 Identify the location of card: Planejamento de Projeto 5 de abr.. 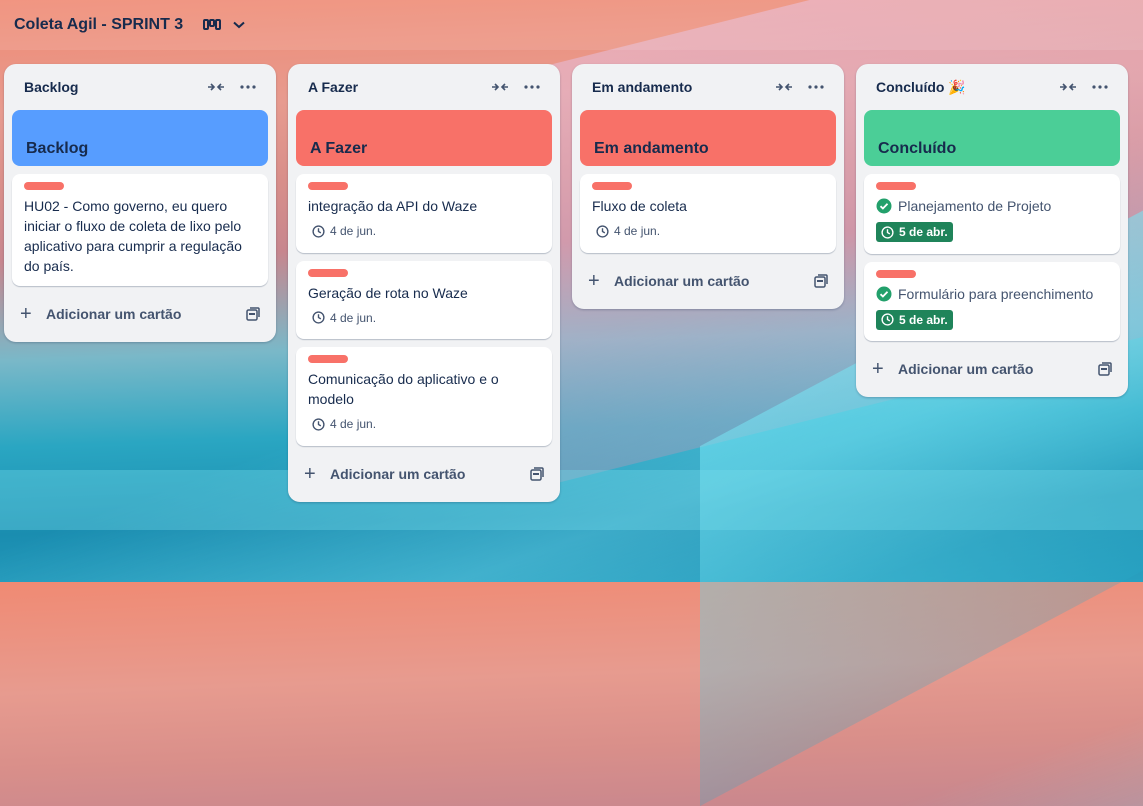
(992, 214).